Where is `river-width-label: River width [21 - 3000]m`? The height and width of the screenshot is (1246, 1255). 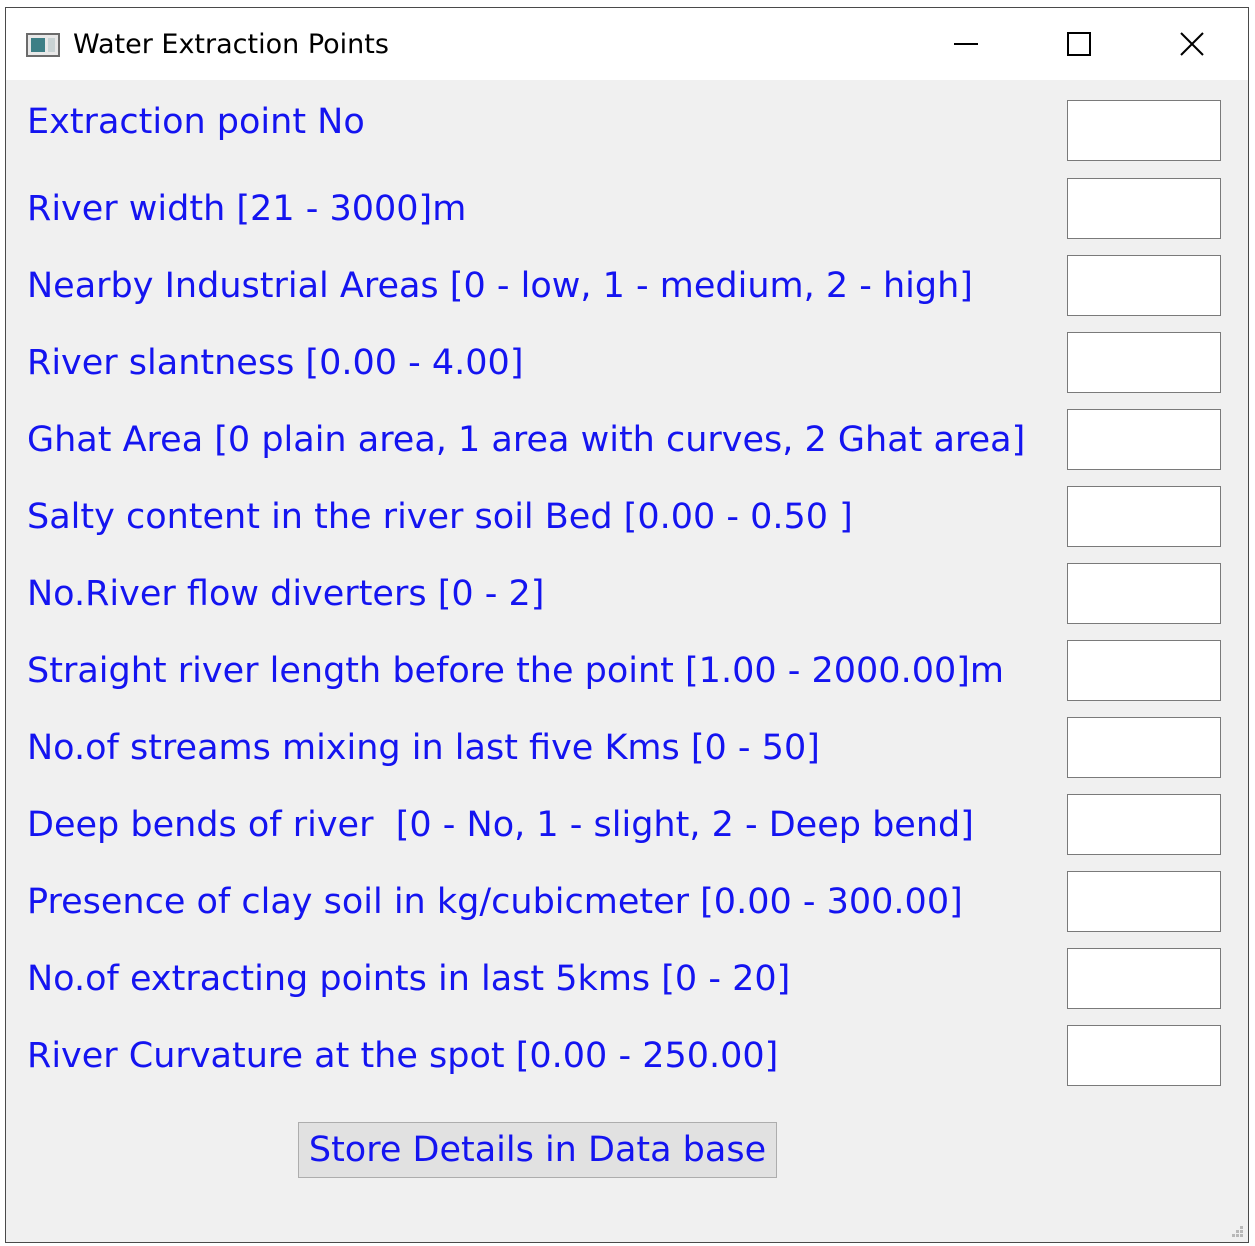
river-width-label: River width [21 - 3000]m is located at coordinates (247, 209).